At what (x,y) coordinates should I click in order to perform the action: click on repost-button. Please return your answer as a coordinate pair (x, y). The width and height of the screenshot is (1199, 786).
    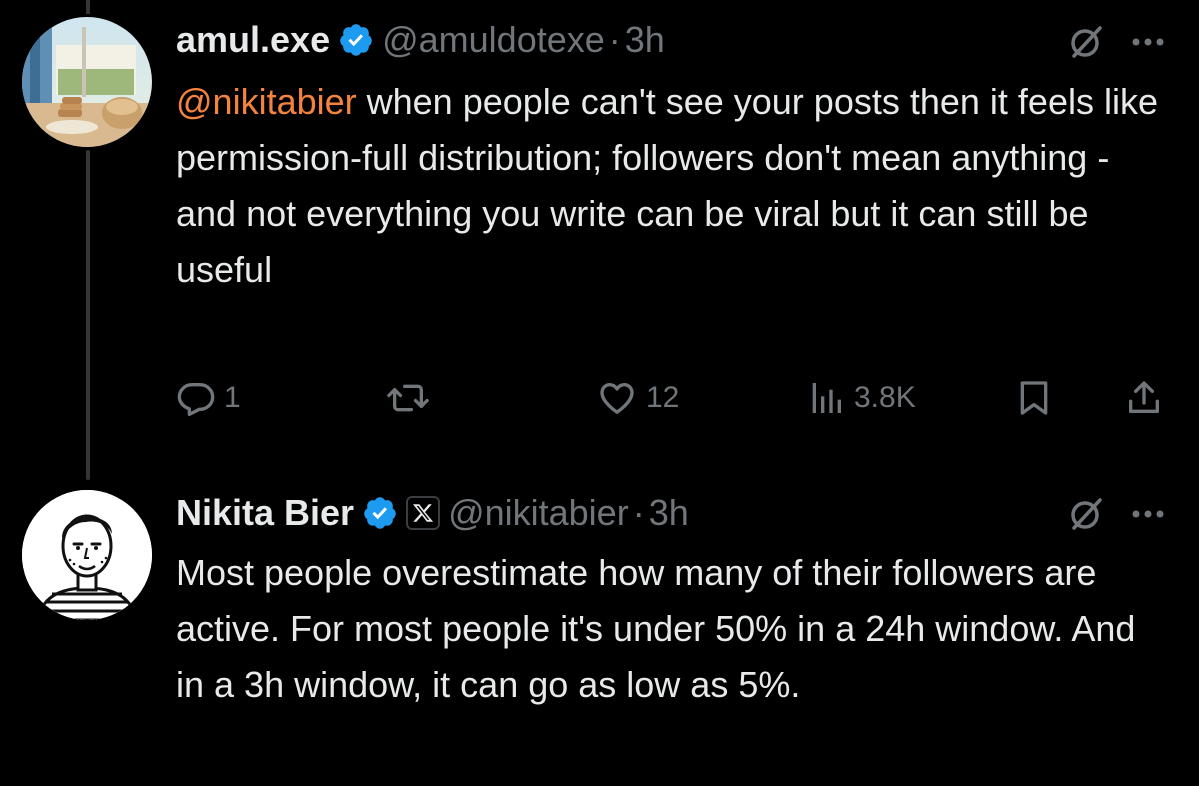
    Looking at the image, I should click on (412, 398).